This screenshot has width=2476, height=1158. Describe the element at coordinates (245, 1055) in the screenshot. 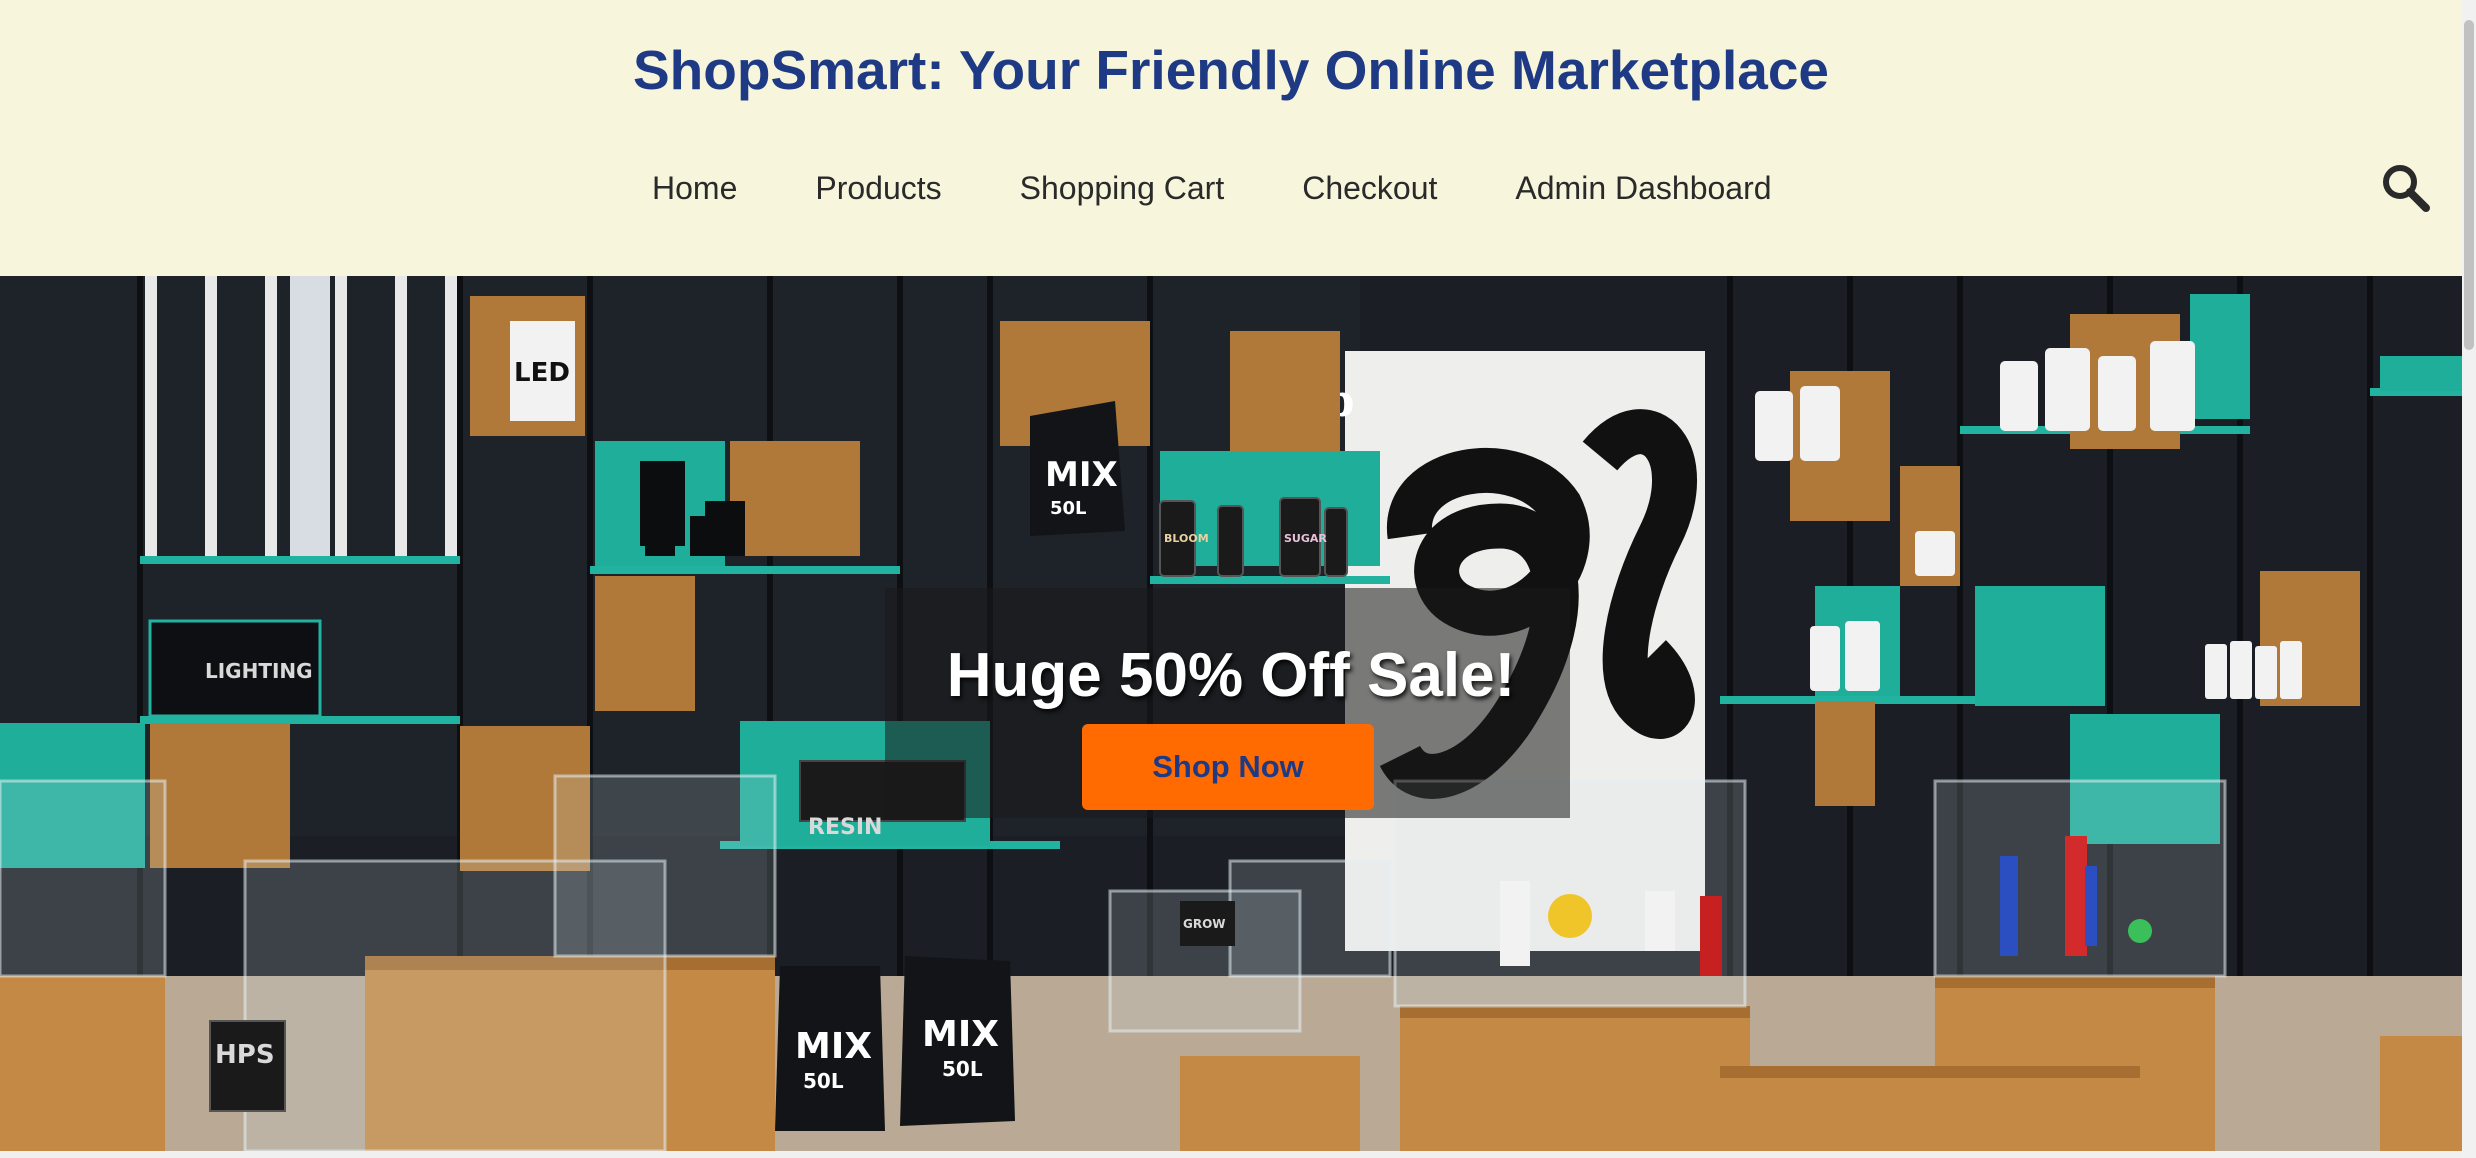

I see `photo-hps-label: HPS` at that location.